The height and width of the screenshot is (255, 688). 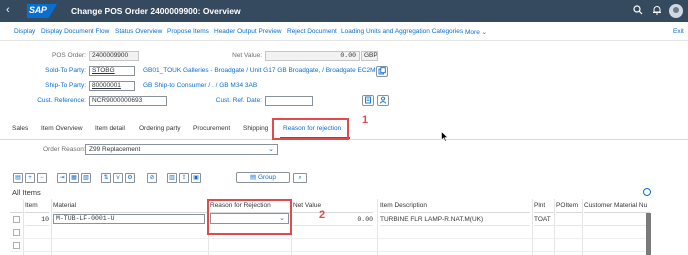 What do you see at coordinates (617, 206) in the screenshot?
I see `column-header-customer-material: Customer Material Nu` at bounding box center [617, 206].